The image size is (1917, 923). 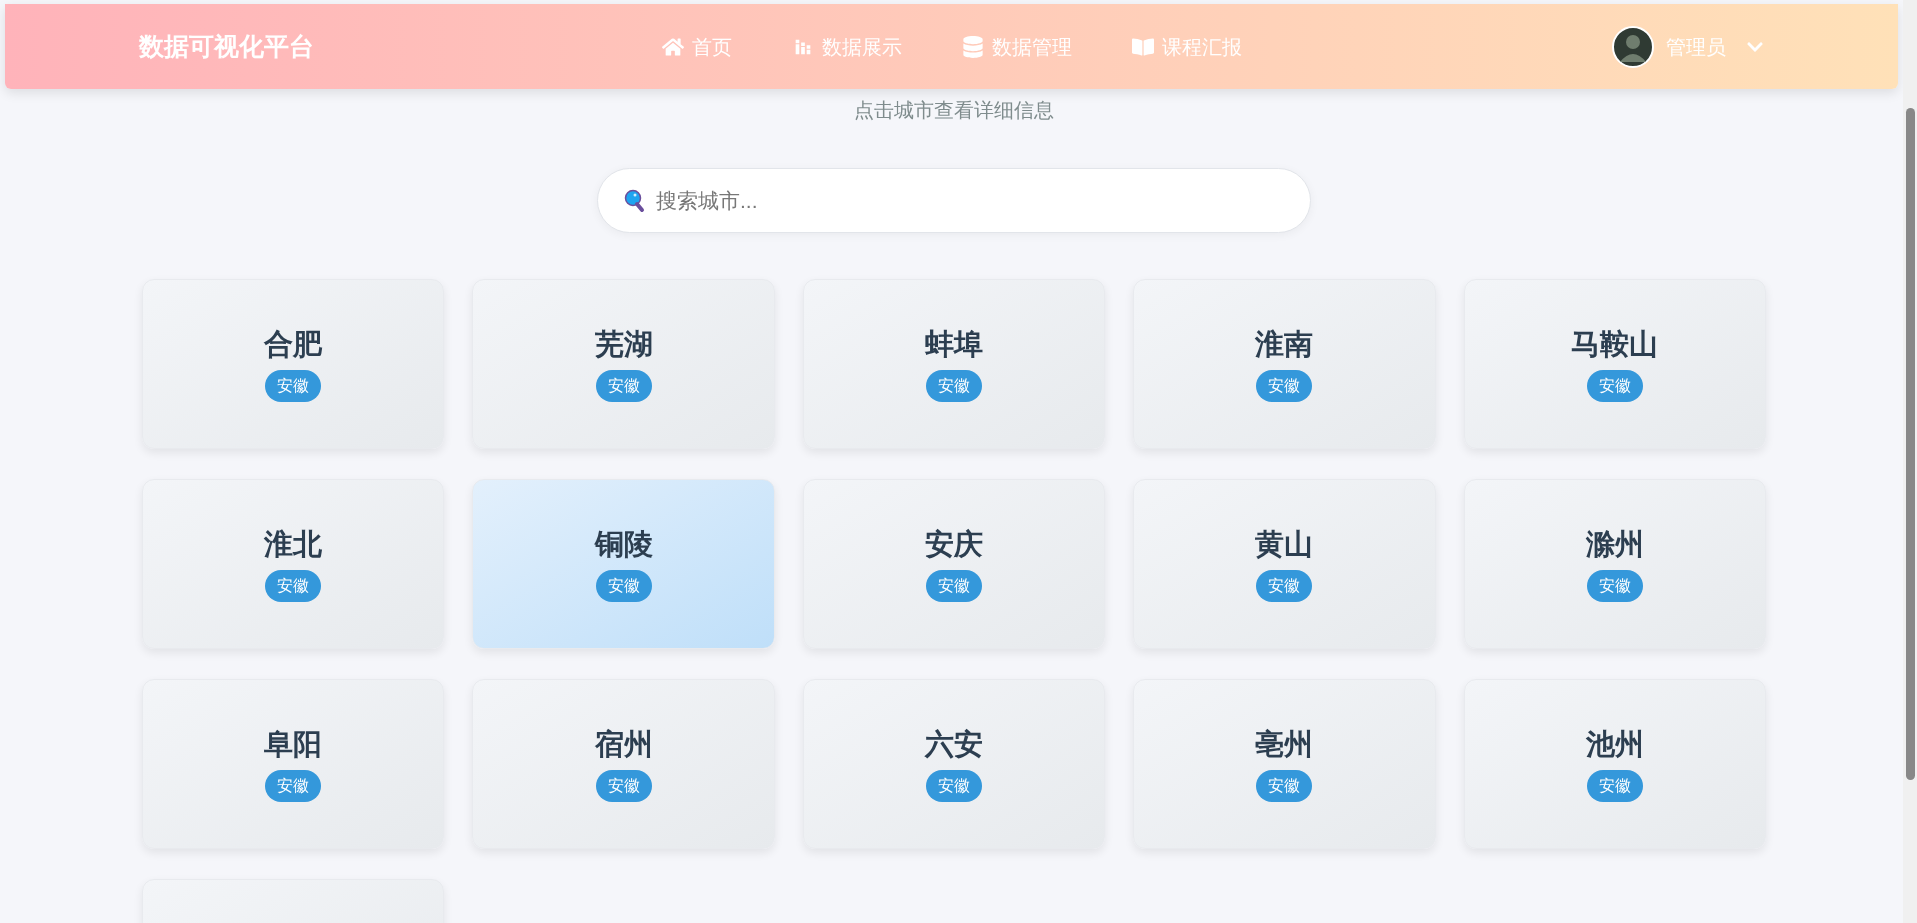 I want to click on city-name: 淮北, so click(x=293, y=544).